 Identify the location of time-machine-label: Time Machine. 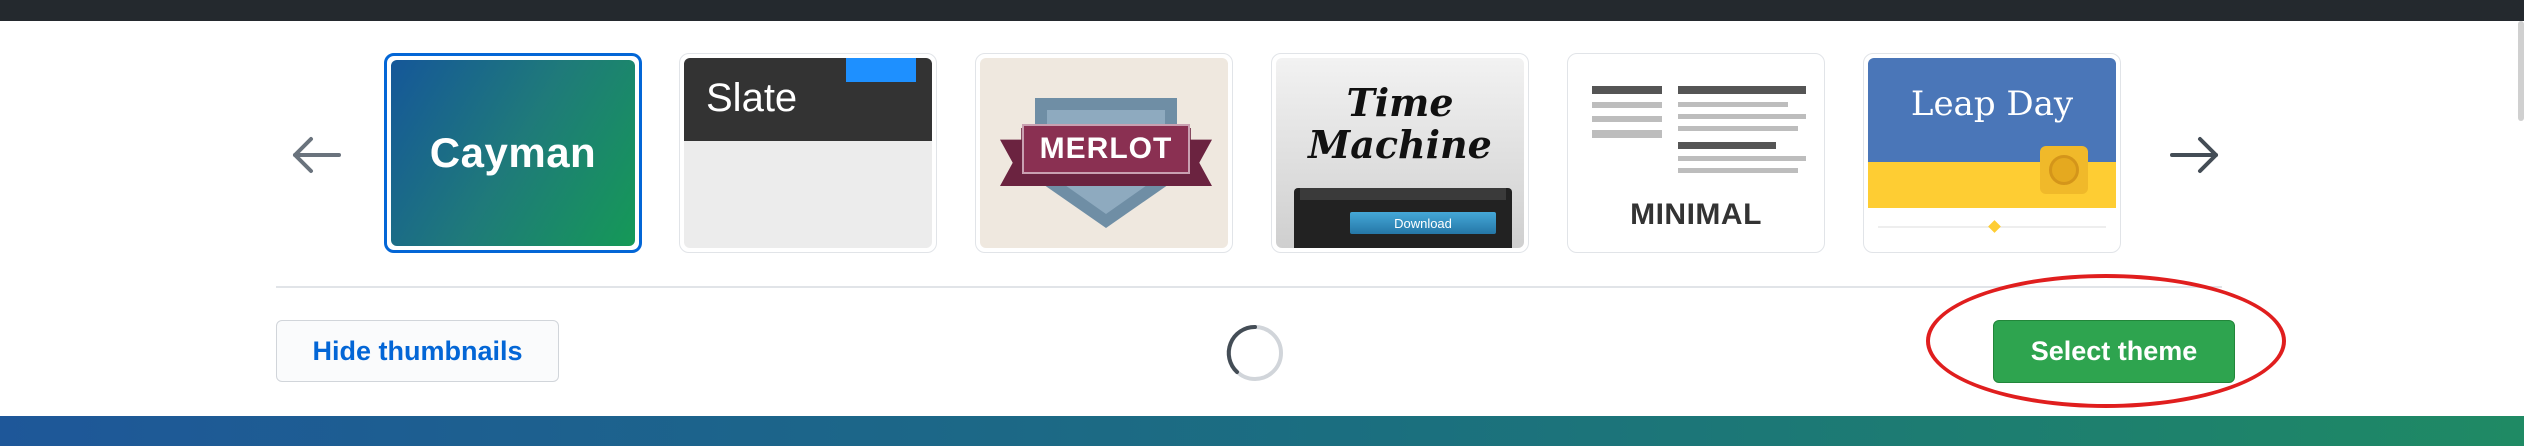
(1400, 123).